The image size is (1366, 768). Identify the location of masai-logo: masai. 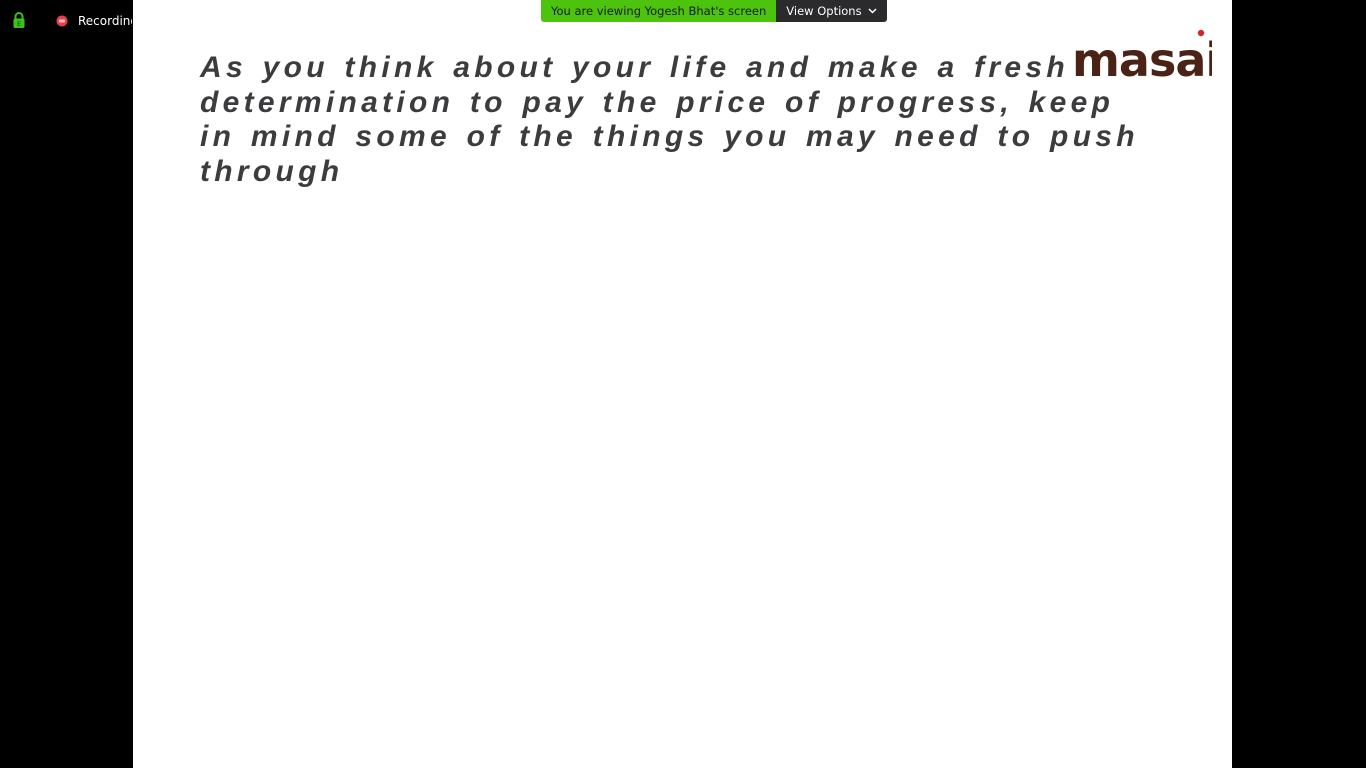
(1142, 55).